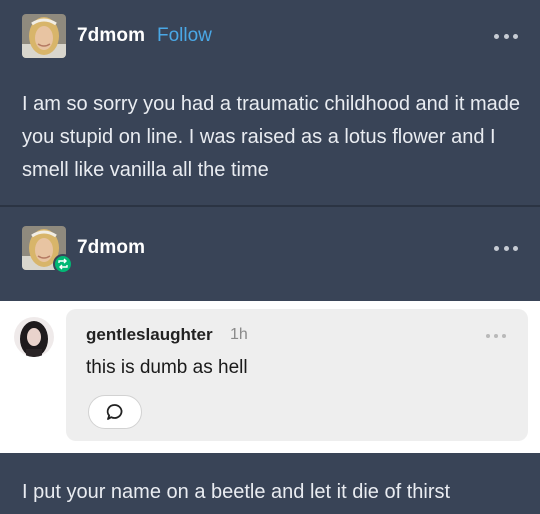  I want to click on speech-bubble-icon, so click(114, 412).